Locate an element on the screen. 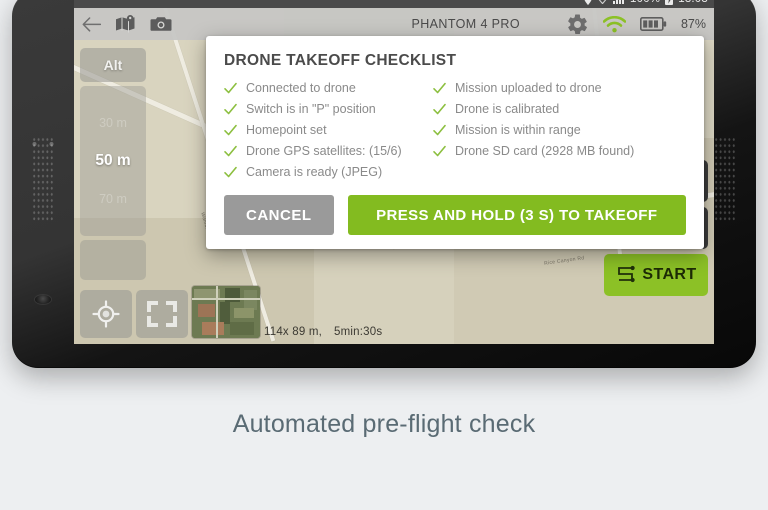 This screenshot has height=510, width=768. altitude-option-selected: 50 m is located at coordinates (112, 161).